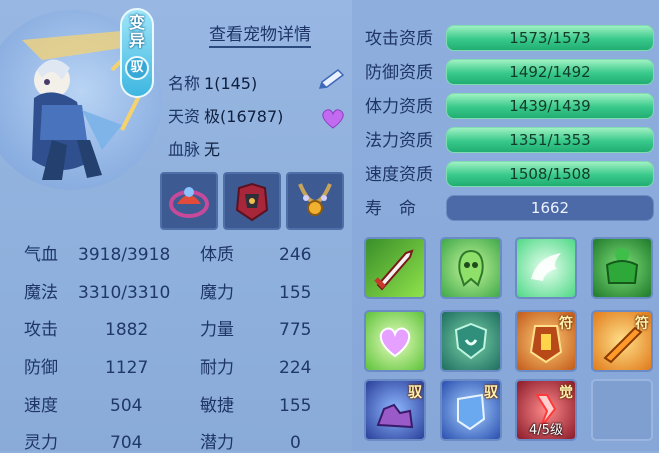  Describe the element at coordinates (333, 119) in the screenshot. I see `favorite-heart-icon` at that location.